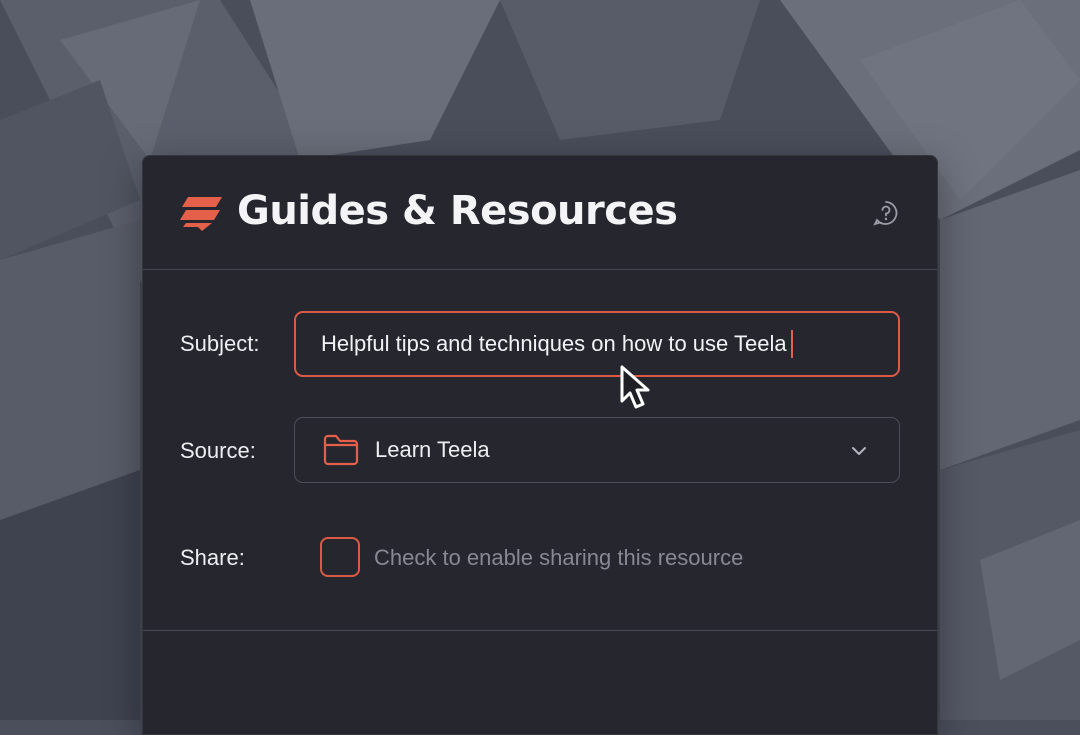 This screenshot has height=735, width=1080. I want to click on dialog-header: Guides & Resources, so click(540, 213).